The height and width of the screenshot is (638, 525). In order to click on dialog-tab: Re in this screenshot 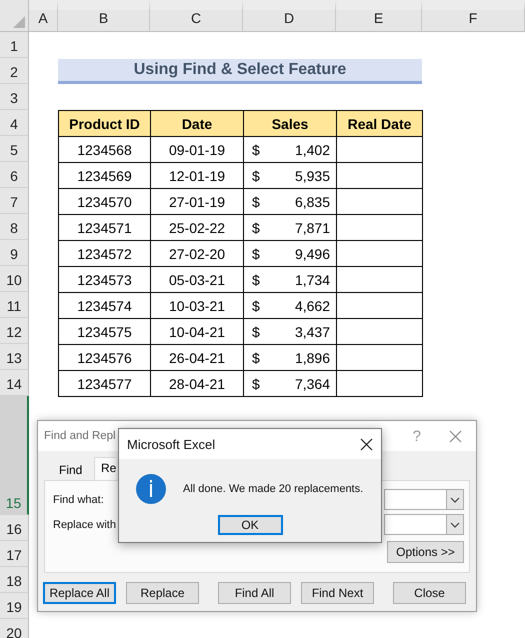, I will do `click(105, 468)`.